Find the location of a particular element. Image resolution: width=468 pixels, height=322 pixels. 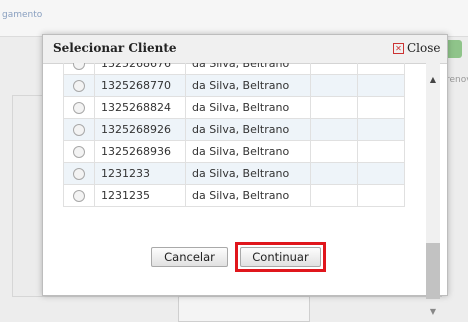

table-row: 1231235 da Silva, Beltrano is located at coordinates (234, 195).